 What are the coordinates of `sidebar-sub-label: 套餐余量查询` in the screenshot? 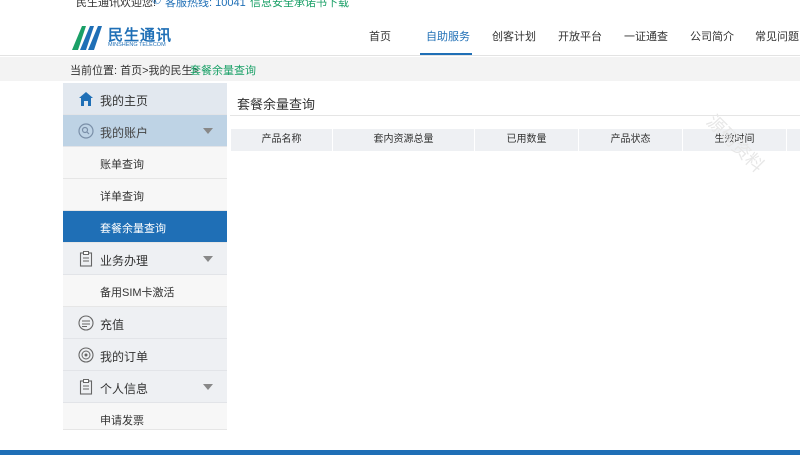 It's located at (133, 229).